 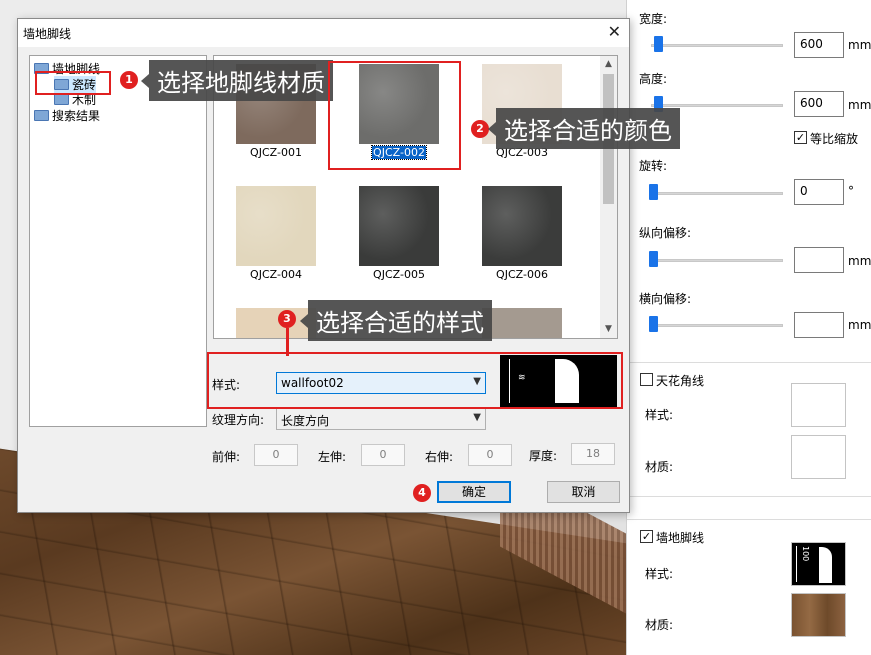 I want to click on vertical-offset-slider, so click(x=717, y=260).